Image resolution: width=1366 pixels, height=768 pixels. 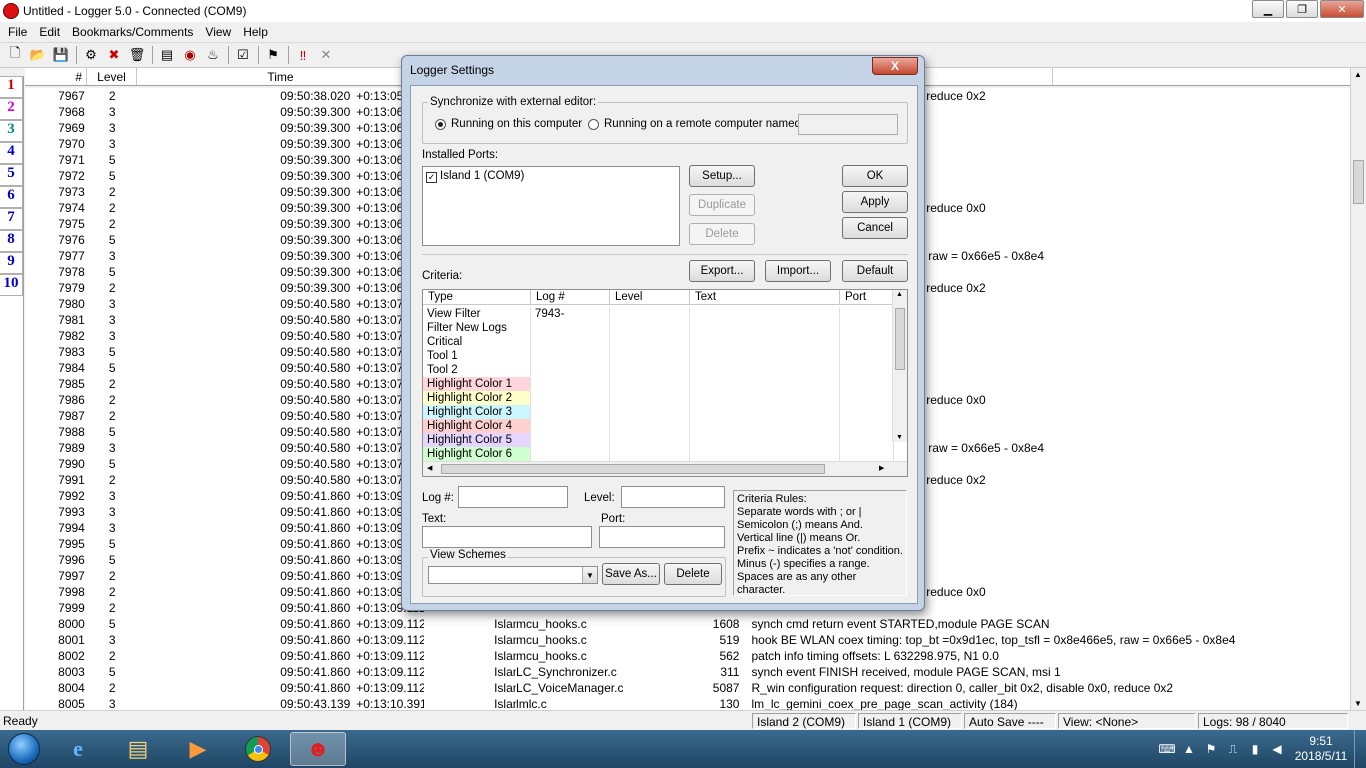 I want to click on taskbar-explorer-icon: ▤, so click(x=138, y=749).